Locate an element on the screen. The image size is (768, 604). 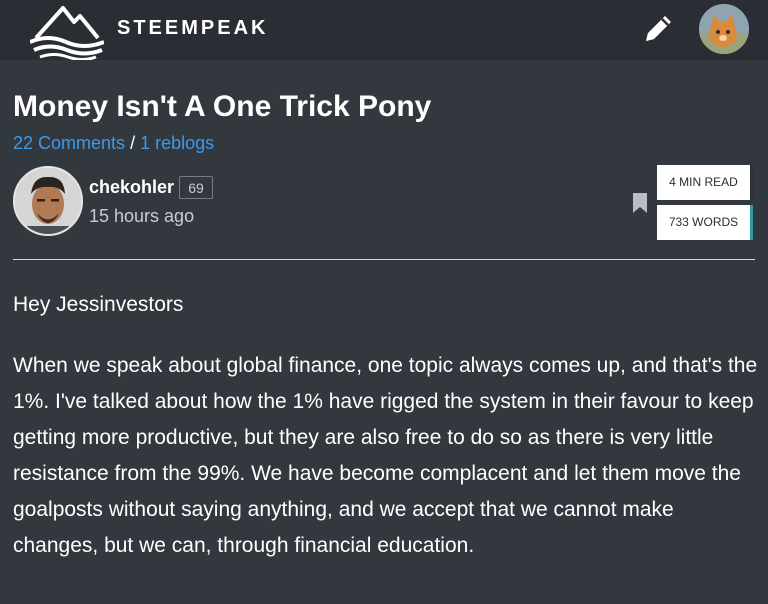
post-meta-links: 22 Comments / 1 reblogs is located at coordinates (113, 143).